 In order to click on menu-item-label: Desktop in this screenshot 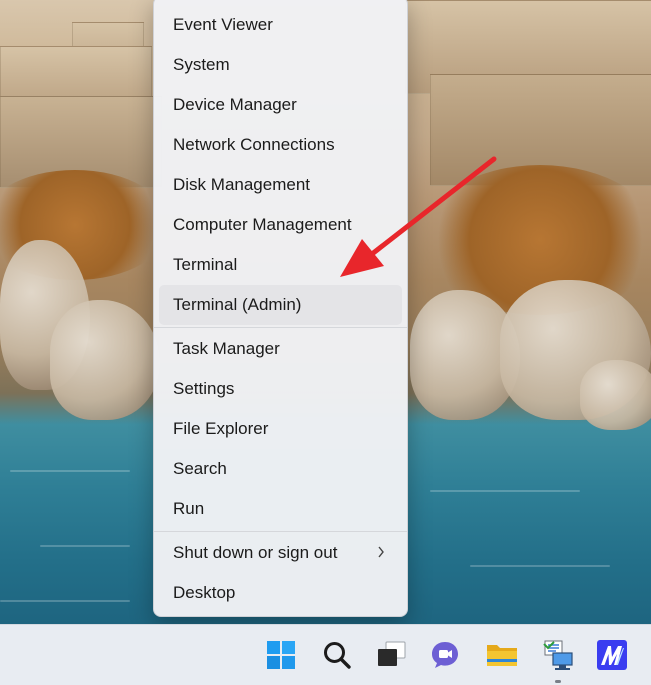, I will do `click(204, 592)`.